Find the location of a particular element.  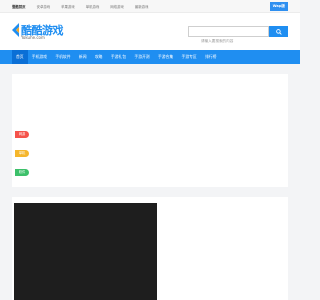

logo-chevron-icon is located at coordinates (15, 30).